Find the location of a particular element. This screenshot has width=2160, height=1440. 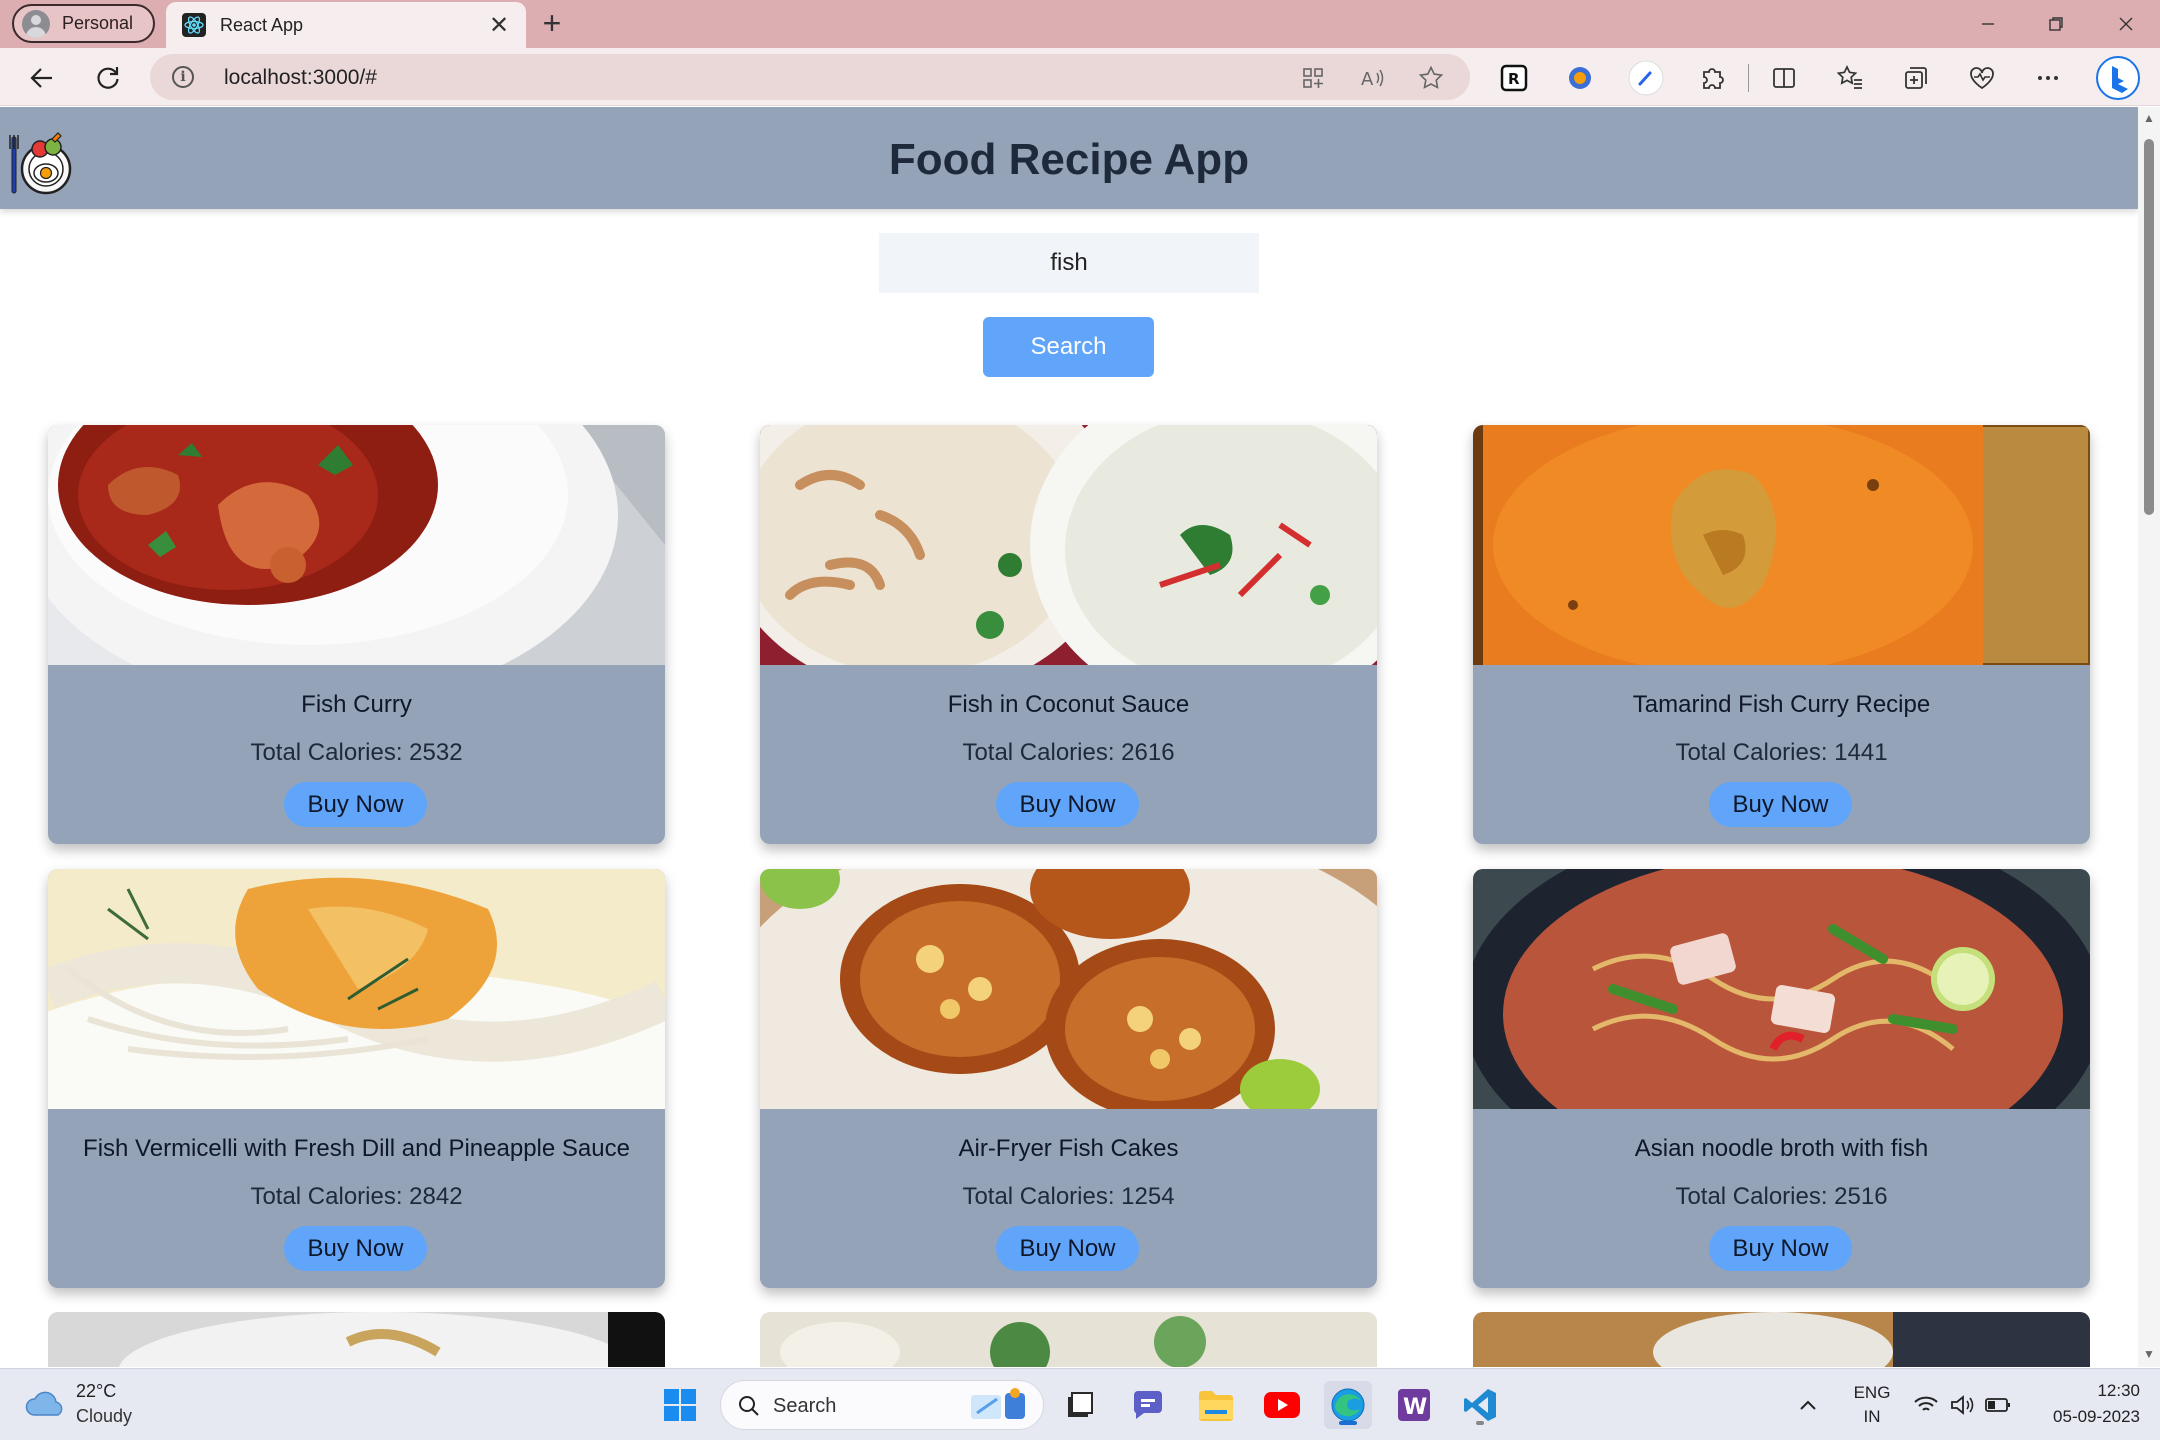

recipe-calories: Total Calories: 2616 is located at coordinates (1068, 752).